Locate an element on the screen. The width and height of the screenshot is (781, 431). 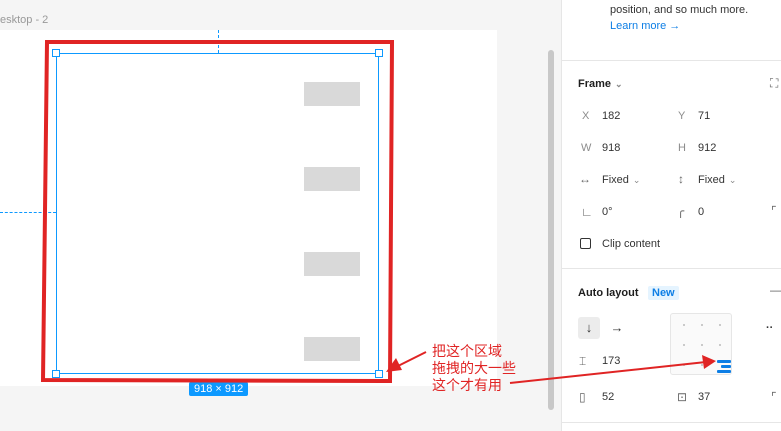
height-mode-select: Fixed ⌄ is located at coordinates (717, 180).